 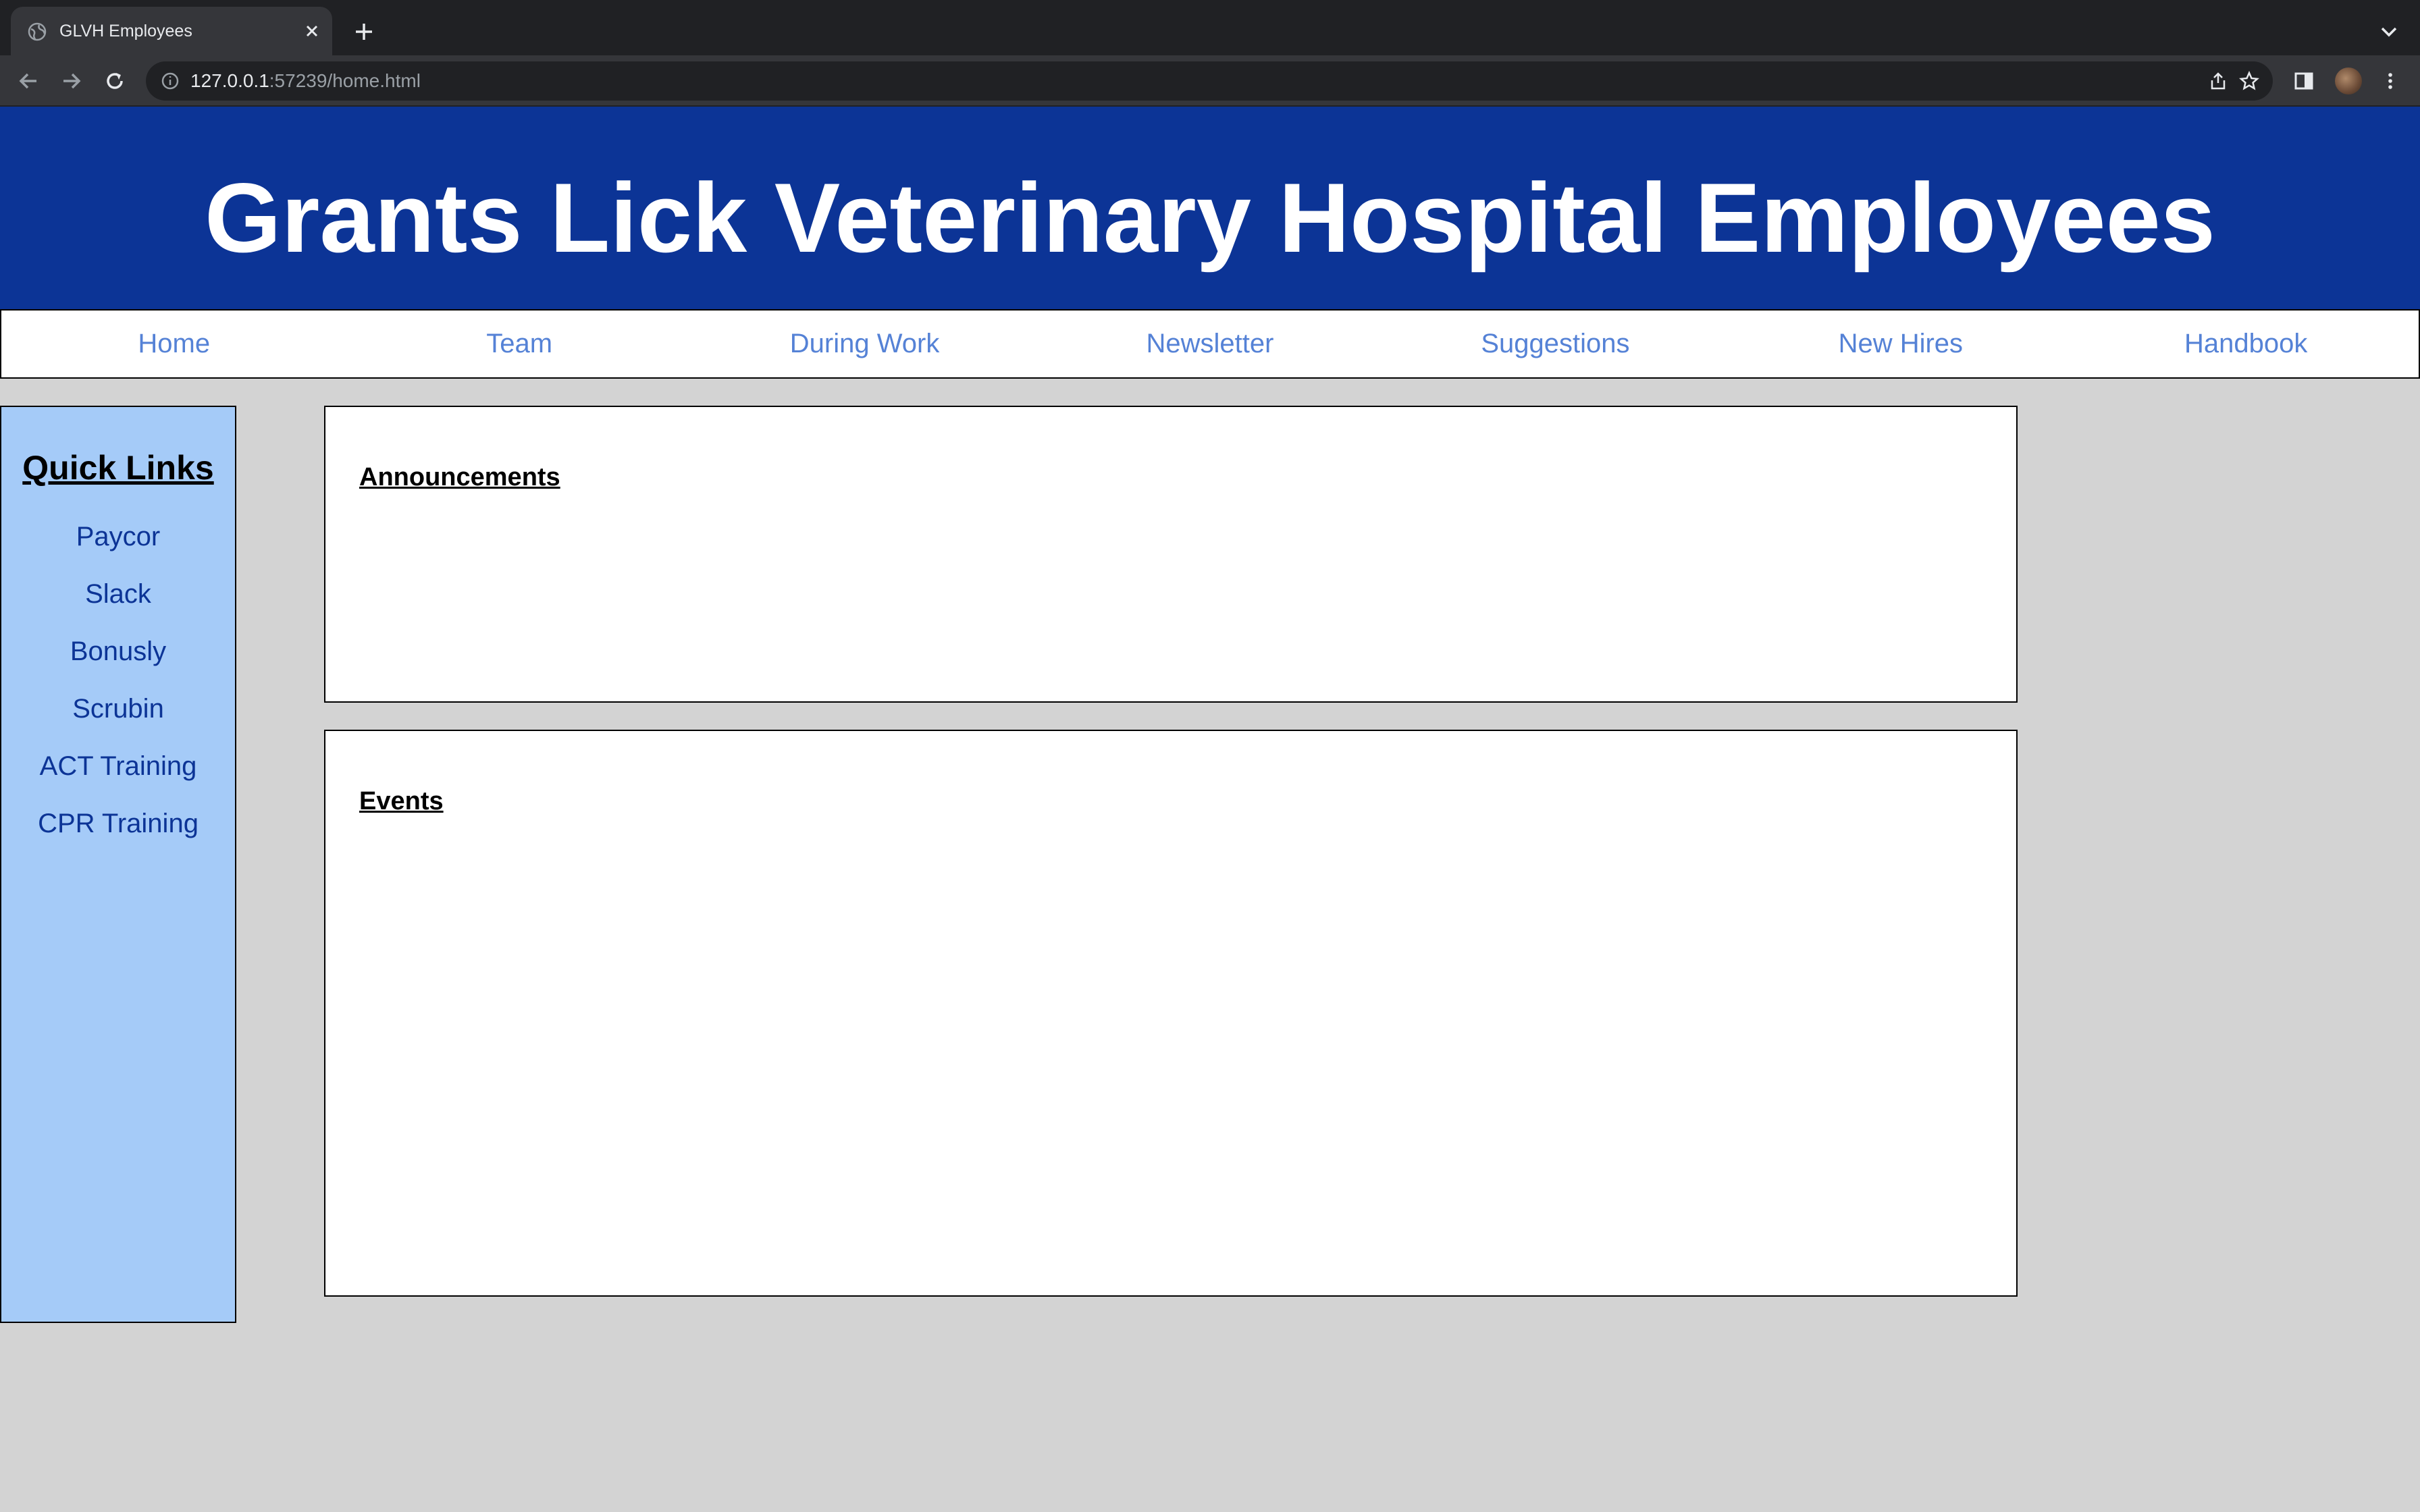 I want to click on globe-icon, so click(x=37, y=31).